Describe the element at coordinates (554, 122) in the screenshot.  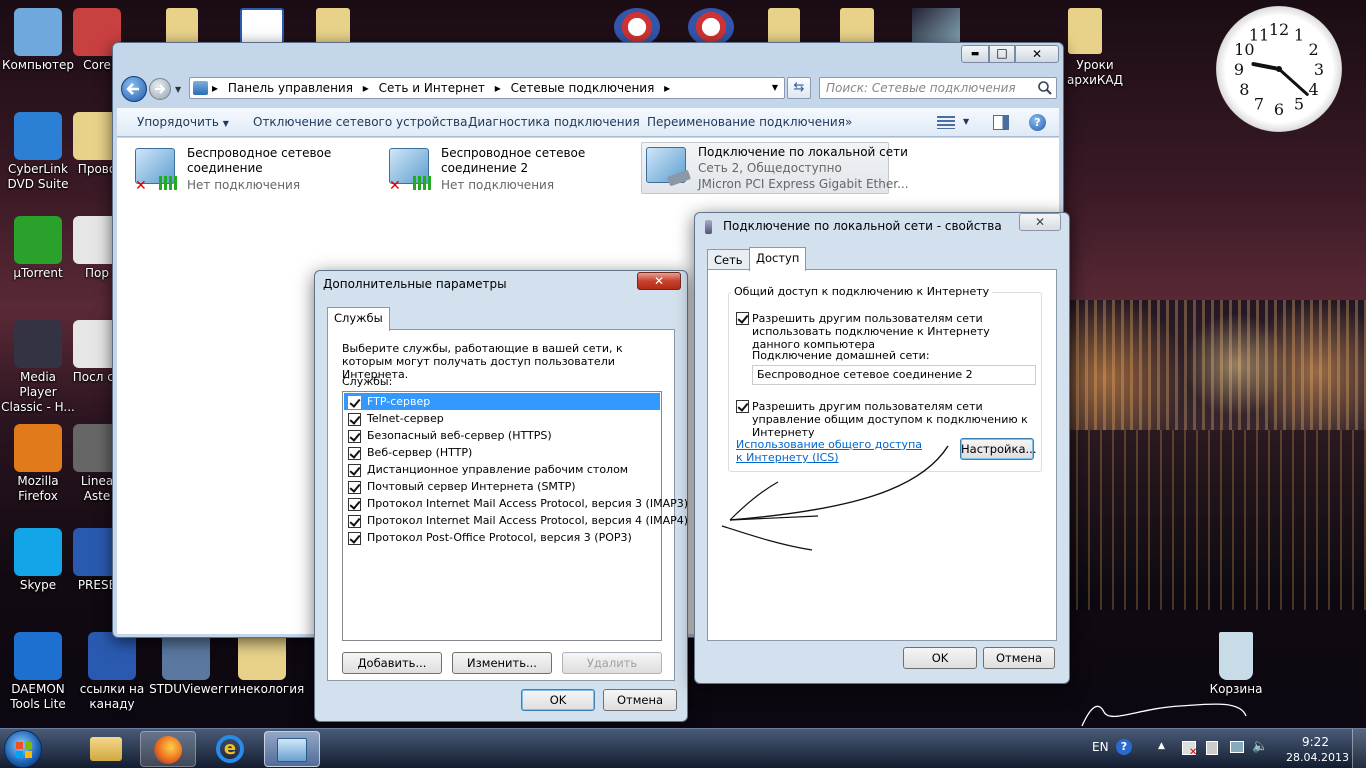
I see `diagnose-button: Диагностика подключения` at that location.